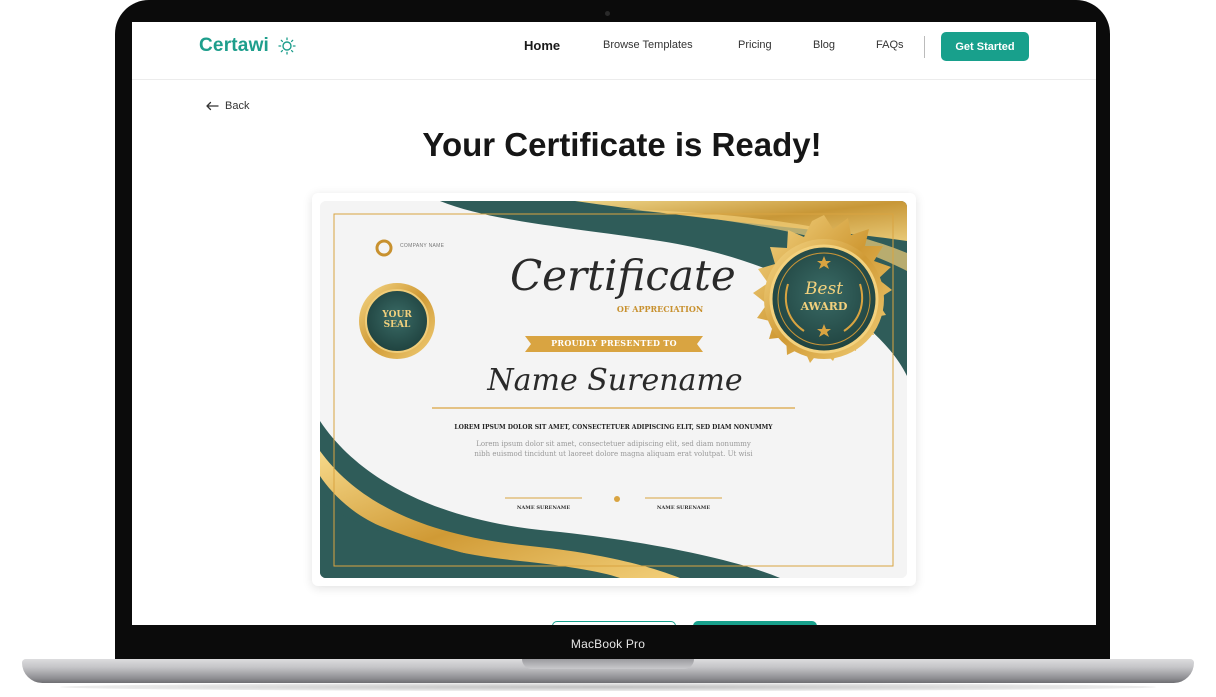  What do you see at coordinates (824, 306) in the screenshot?
I see `badge-line-2: AWARD` at bounding box center [824, 306].